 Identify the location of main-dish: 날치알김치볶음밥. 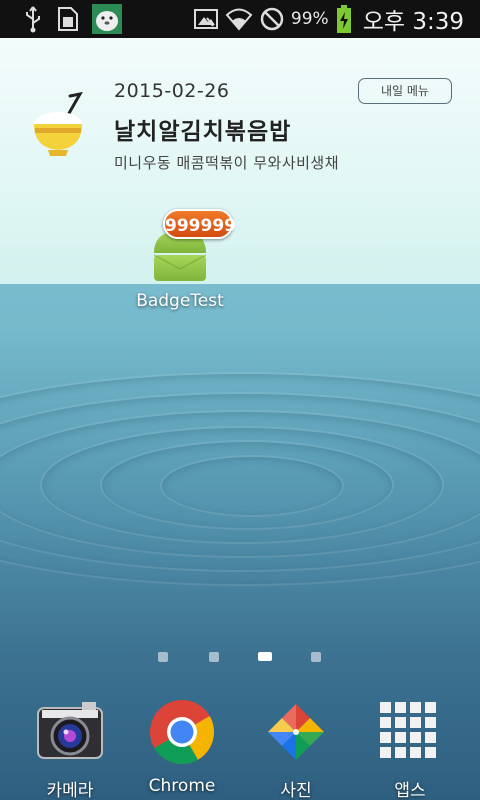
(203, 132).